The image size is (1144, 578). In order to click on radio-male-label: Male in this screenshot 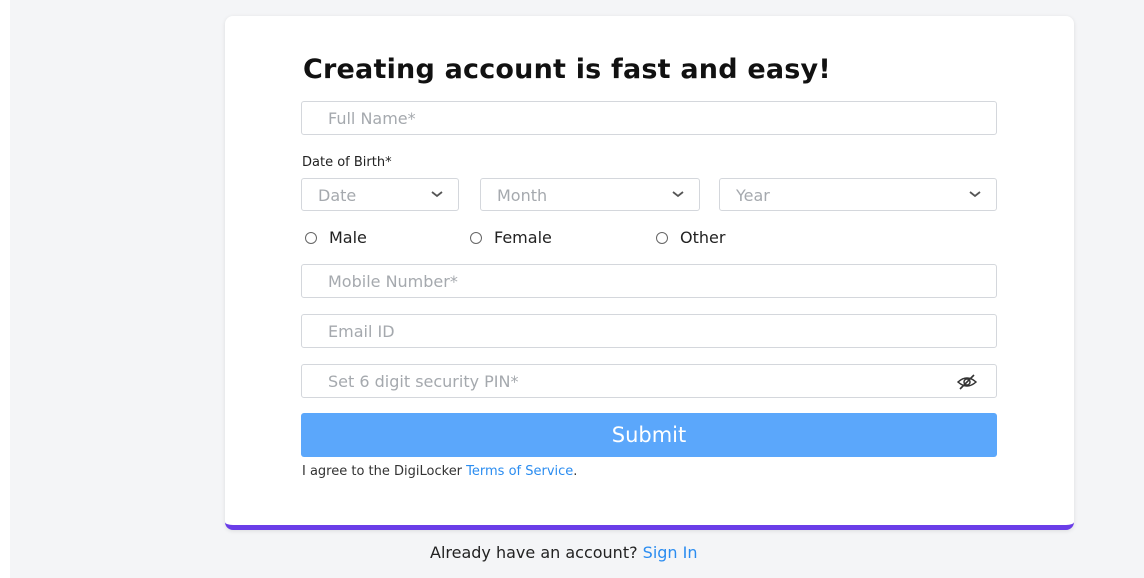, I will do `click(348, 237)`.